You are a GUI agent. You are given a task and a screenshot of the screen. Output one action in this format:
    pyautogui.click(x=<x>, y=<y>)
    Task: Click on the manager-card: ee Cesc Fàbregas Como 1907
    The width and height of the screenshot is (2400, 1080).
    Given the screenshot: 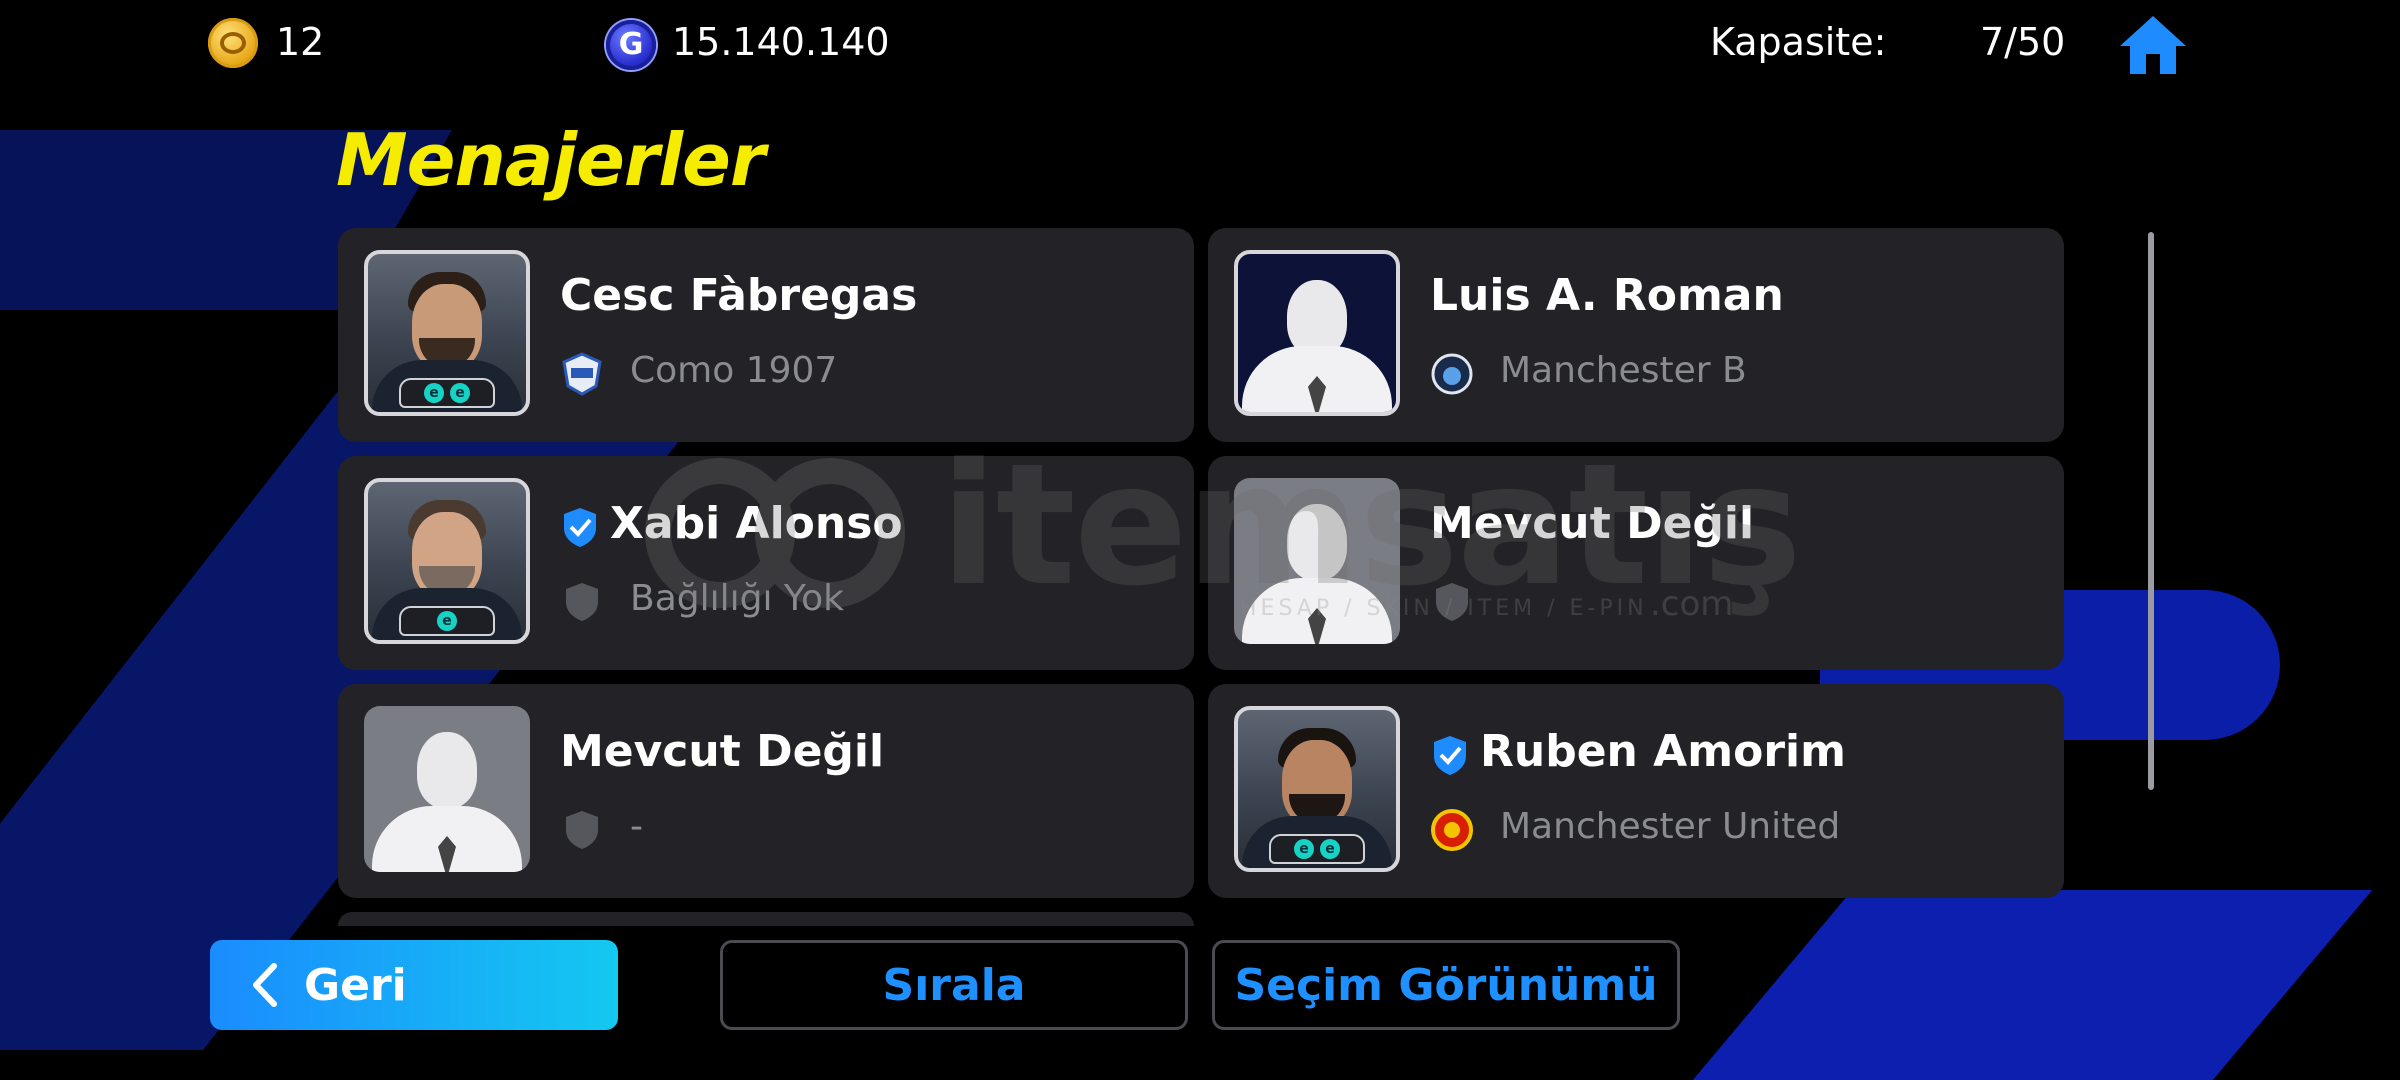 What is the action you would take?
    pyautogui.click(x=766, y=335)
    